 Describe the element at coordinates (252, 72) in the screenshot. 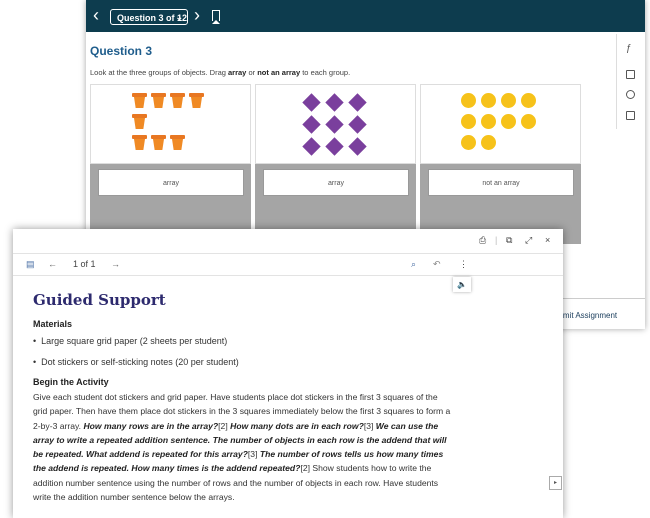

I see `instruction-text: or` at that location.